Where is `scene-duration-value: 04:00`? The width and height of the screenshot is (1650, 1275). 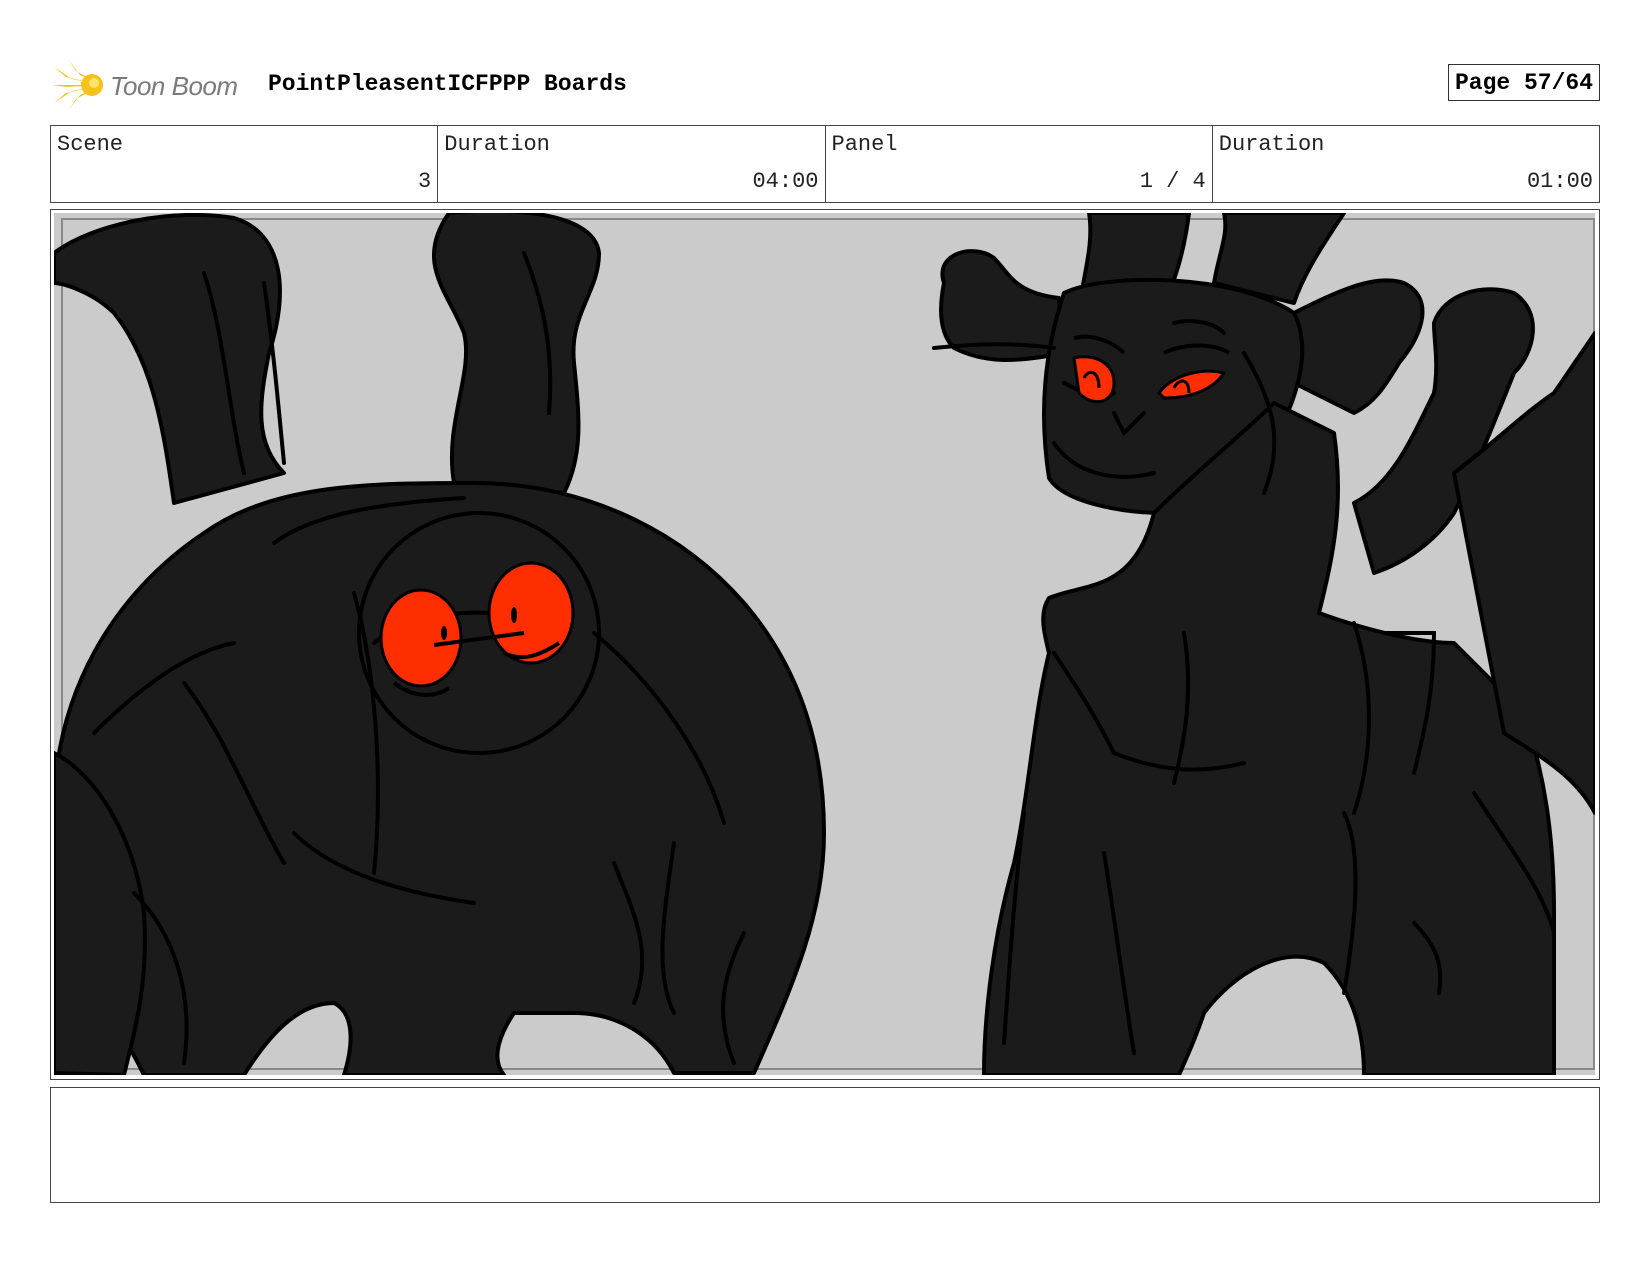 scene-duration-value: 04:00 is located at coordinates (785, 181).